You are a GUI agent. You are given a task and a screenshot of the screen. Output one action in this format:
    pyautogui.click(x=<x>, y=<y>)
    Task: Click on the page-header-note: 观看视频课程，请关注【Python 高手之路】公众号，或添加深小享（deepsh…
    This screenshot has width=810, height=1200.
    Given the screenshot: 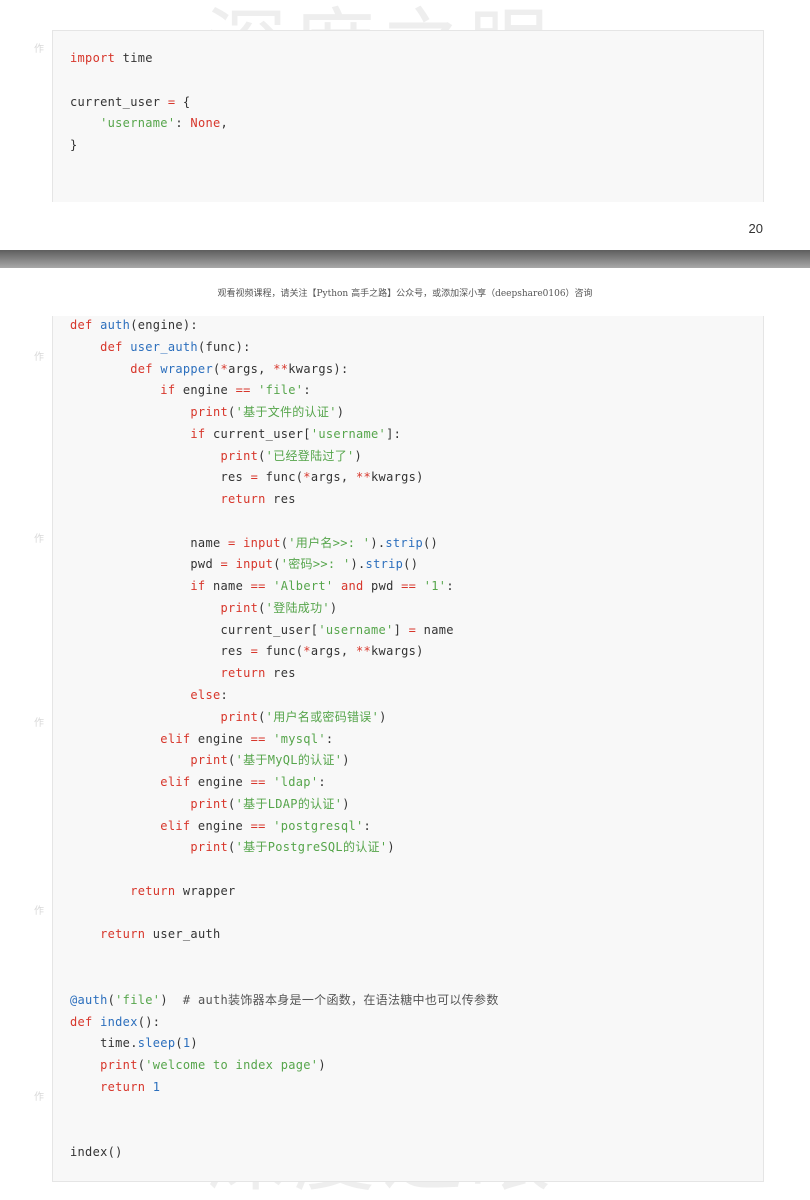 What is the action you would take?
    pyautogui.click(x=405, y=294)
    